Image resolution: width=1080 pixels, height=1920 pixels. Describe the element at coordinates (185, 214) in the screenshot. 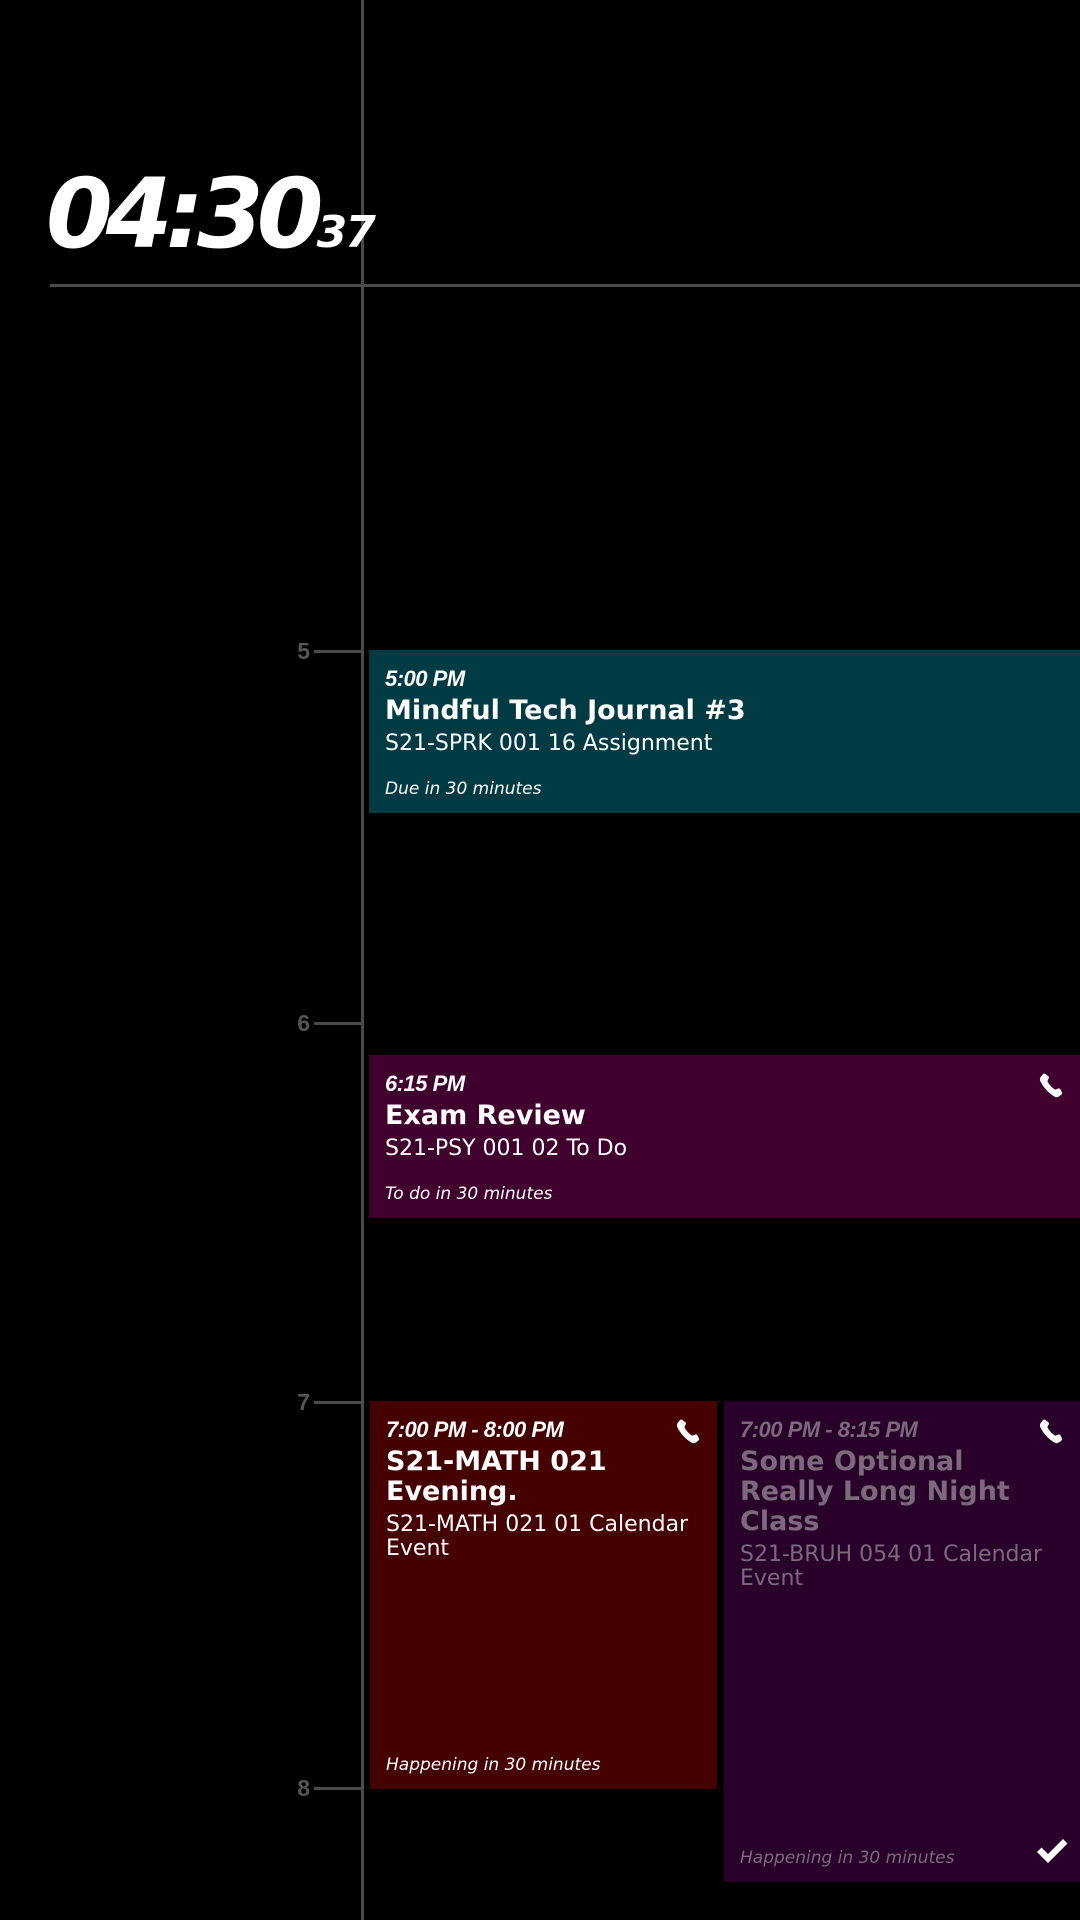

I see `clock-hours-minutes: 04:30` at that location.